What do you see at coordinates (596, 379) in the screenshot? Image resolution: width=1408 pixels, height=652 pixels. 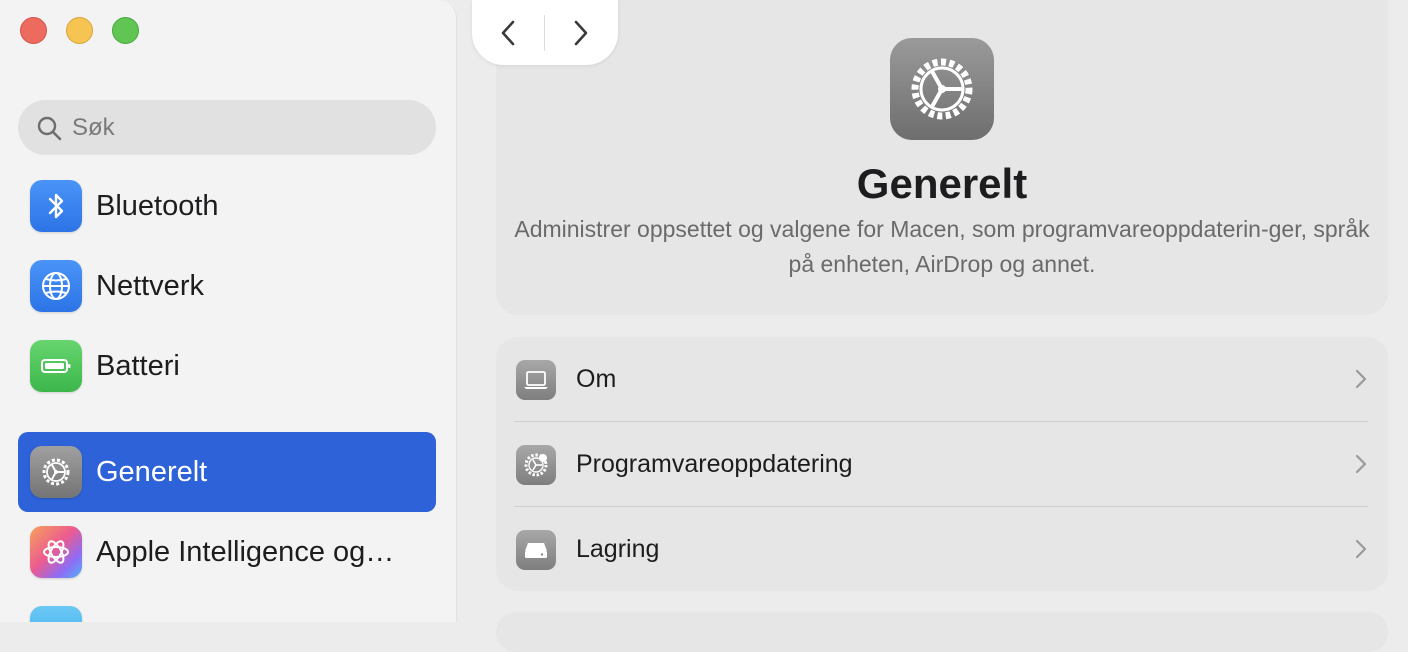 I see `row-label: Om` at bounding box center [596, 379].